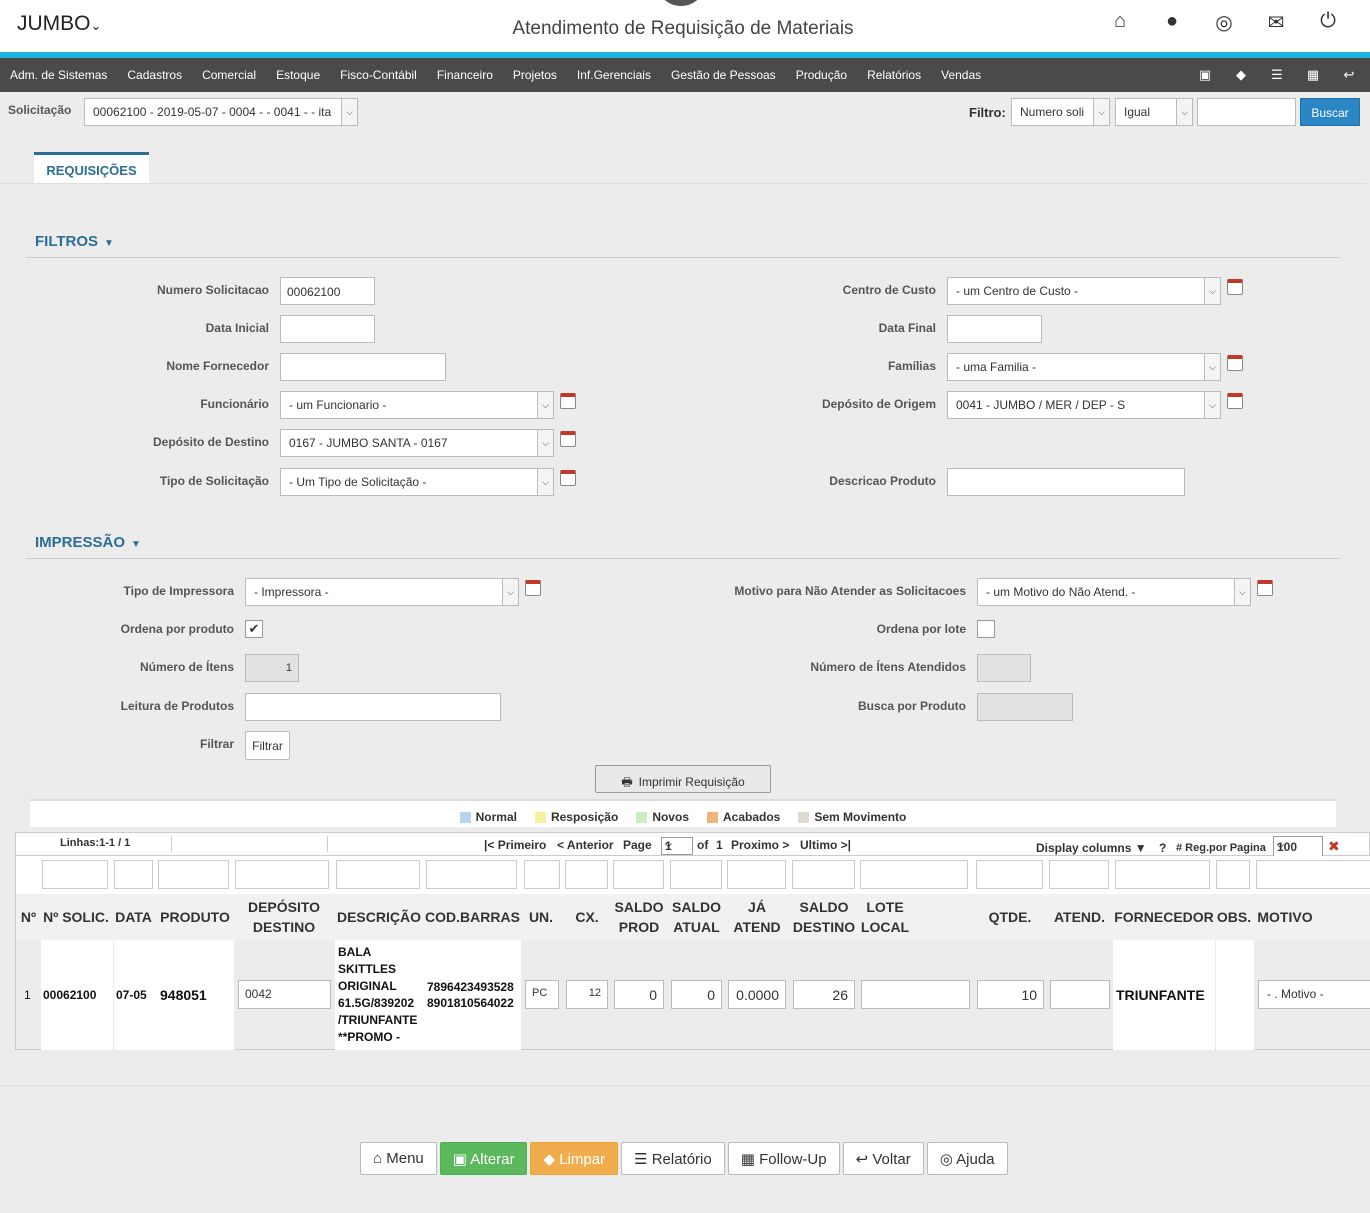 The width and height of the screenshot is (1370, 1213). I want to click on deposito-input: 0042, so click(284, 994).